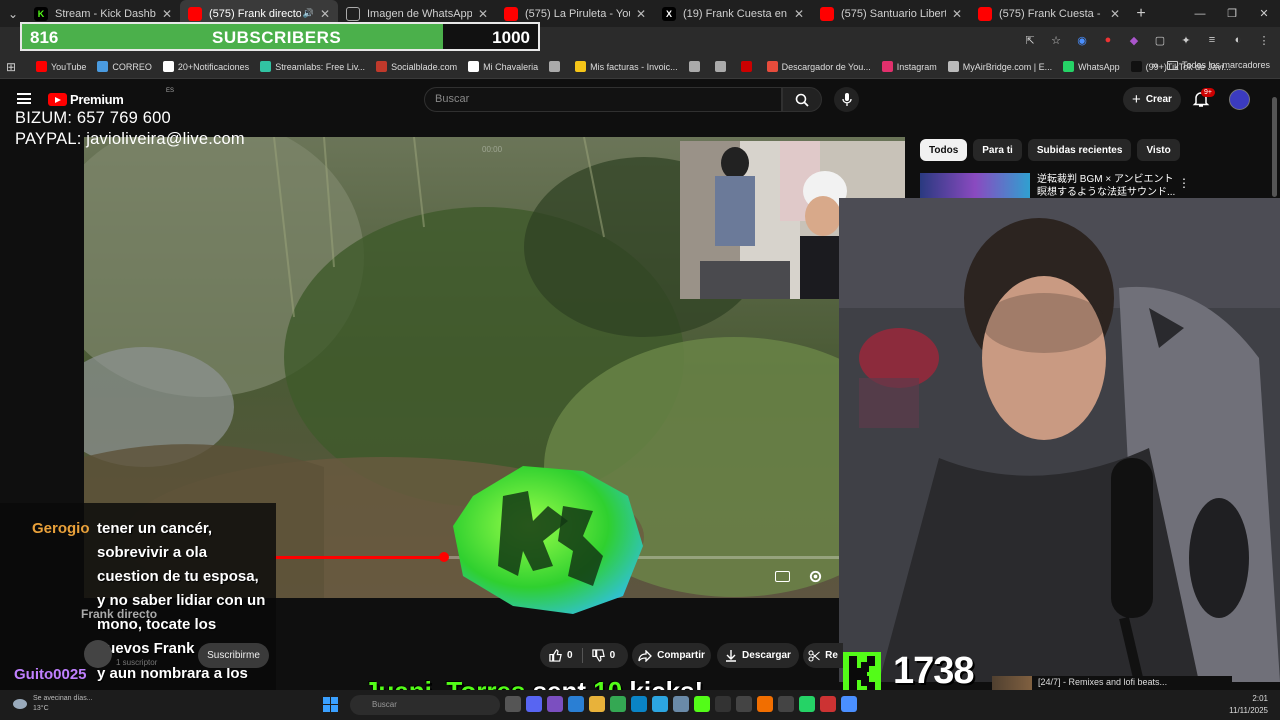 The height and width of the screenshot is (720, 1280). What do you see at coordinates (44, 37) in the screenshot?
I see `subscriber-goal-current: 816` at bounding box center [44, 37].